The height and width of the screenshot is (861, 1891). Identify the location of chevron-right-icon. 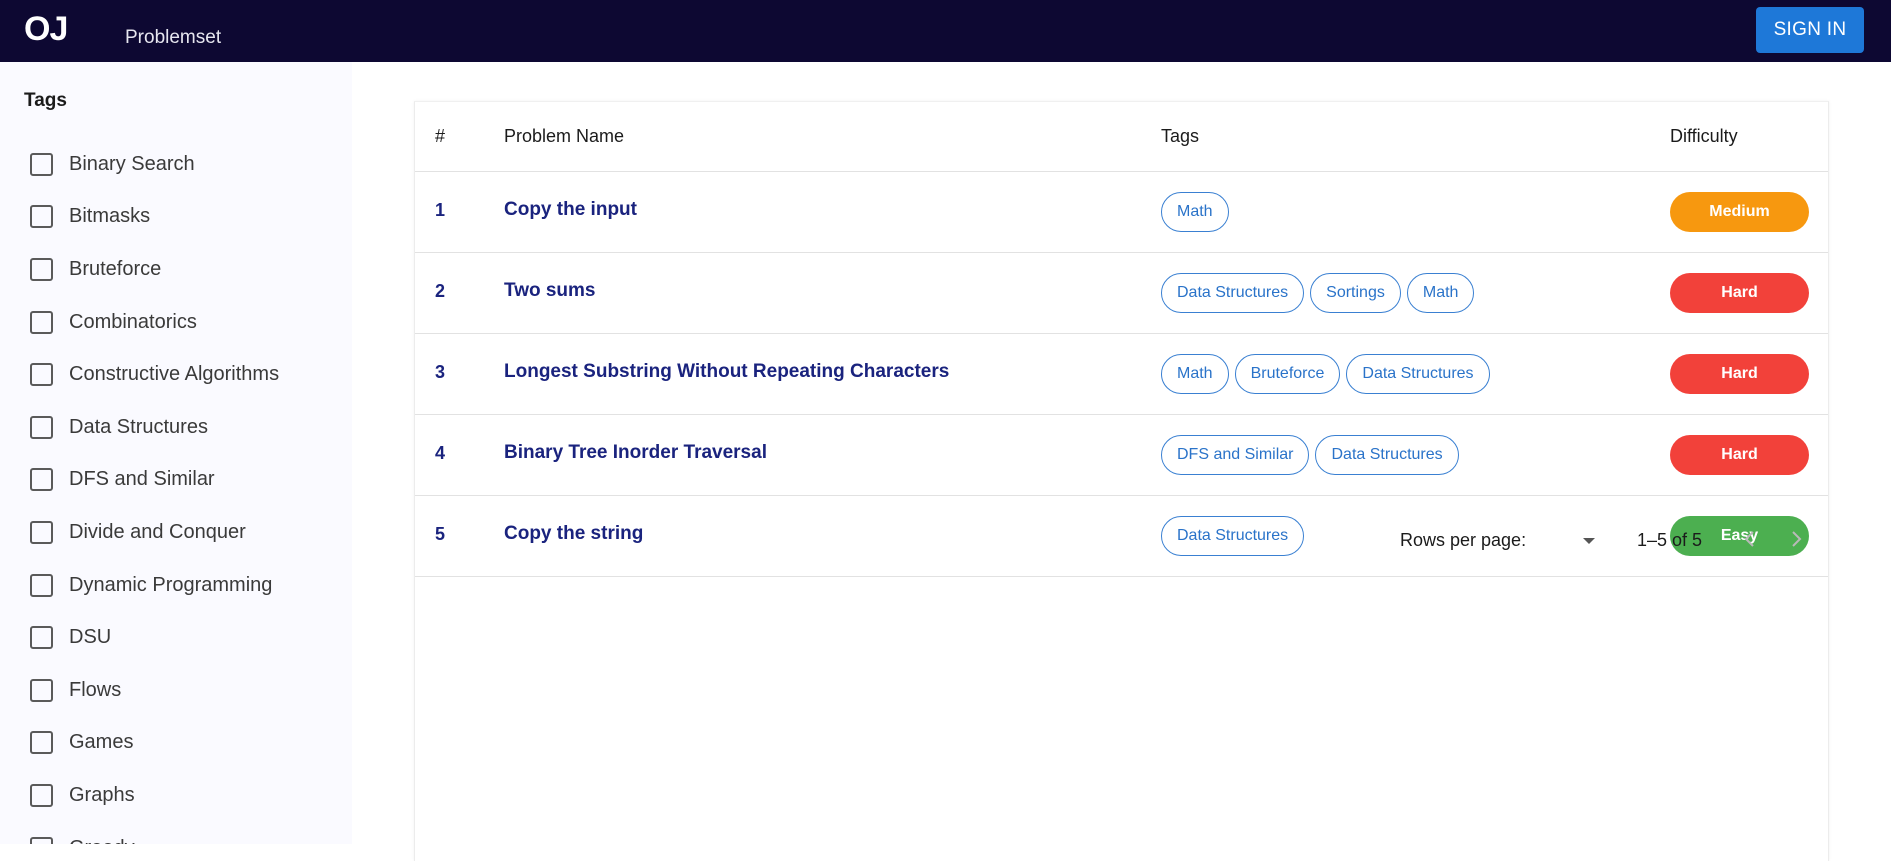
(1797, 539).